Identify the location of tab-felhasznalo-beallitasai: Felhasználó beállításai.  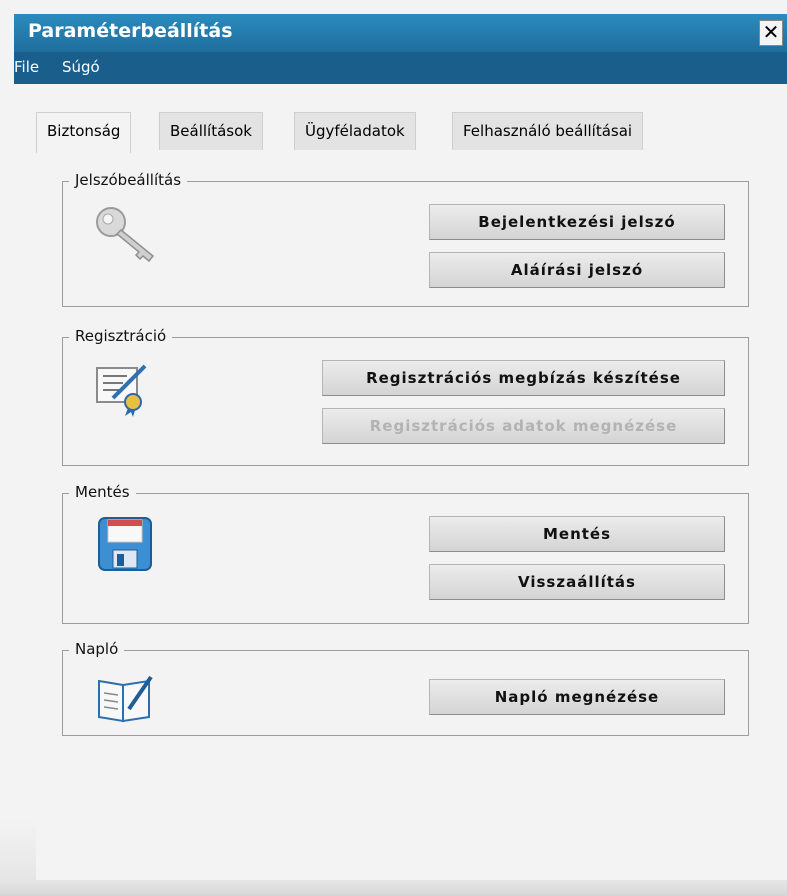
(548, 131).